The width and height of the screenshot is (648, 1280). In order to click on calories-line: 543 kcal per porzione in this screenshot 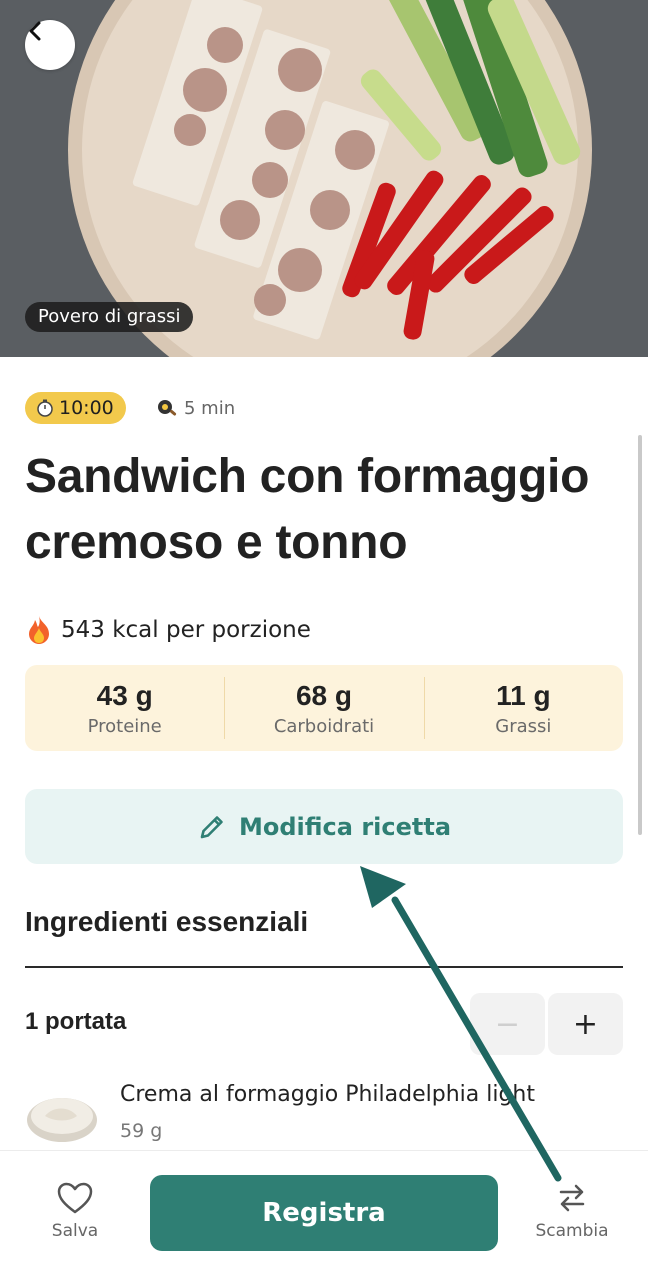, I will do `click(168, 630)`.